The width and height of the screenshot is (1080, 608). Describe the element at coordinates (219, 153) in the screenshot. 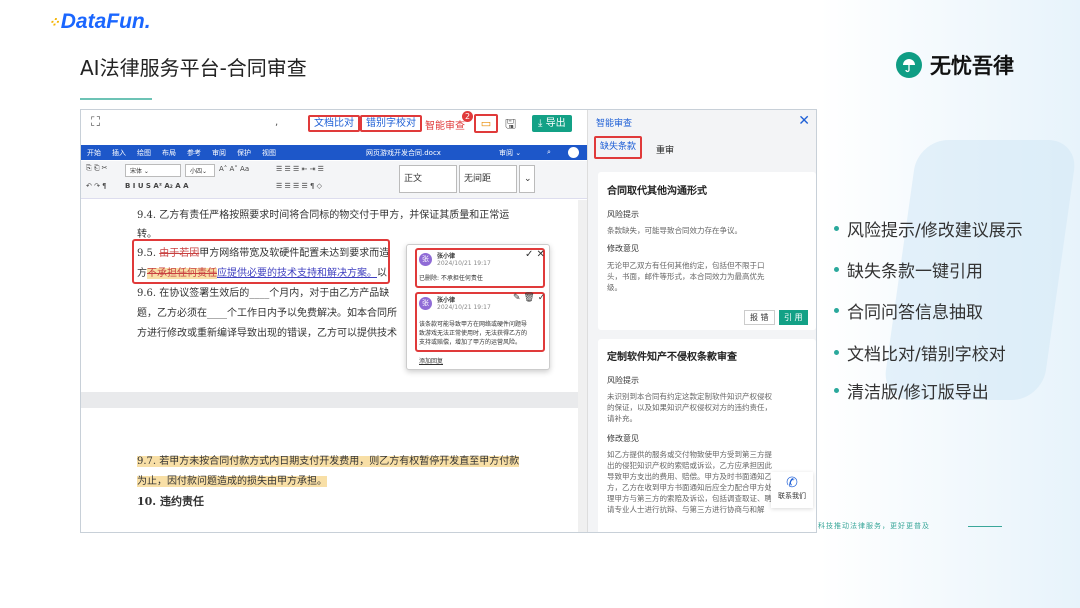

I see `tab-review: 审阅` at that location.